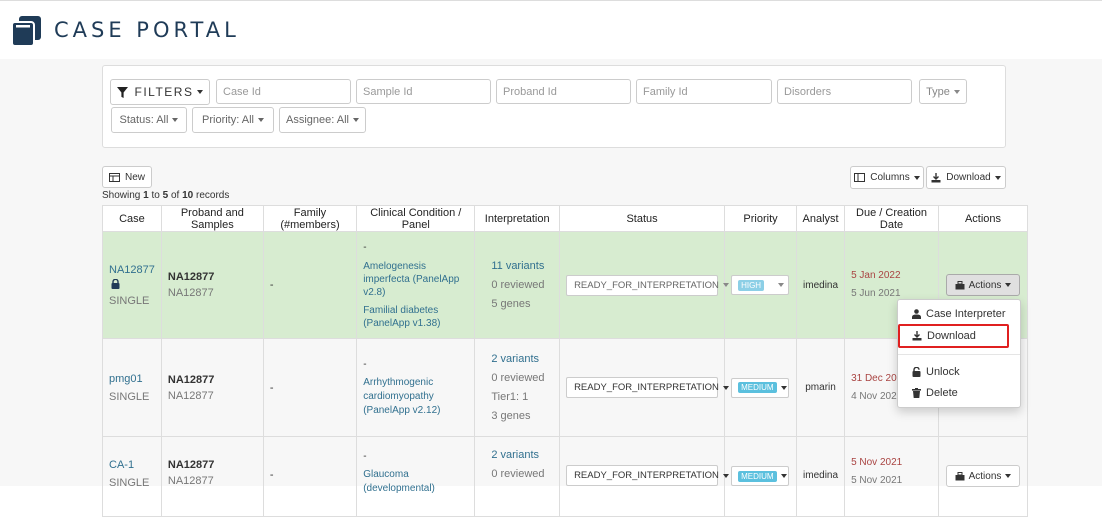 The height and width of the screenshot is (517, 1102). Describe the element at coordinates (115, 283) in the screenshot. I see `lock-icon` at that location.